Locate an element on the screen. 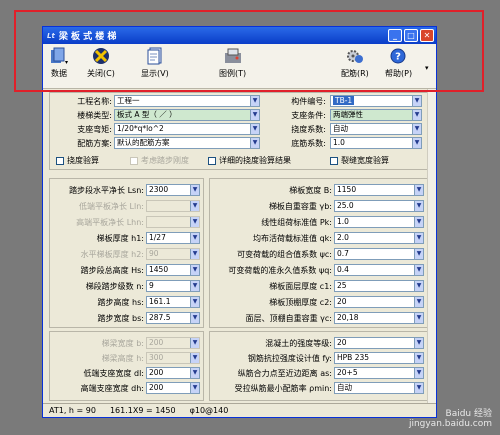 The height and width of the screenshot is (435, 500). value-combo: 9 ▼ is located at coordinates (173, 286).